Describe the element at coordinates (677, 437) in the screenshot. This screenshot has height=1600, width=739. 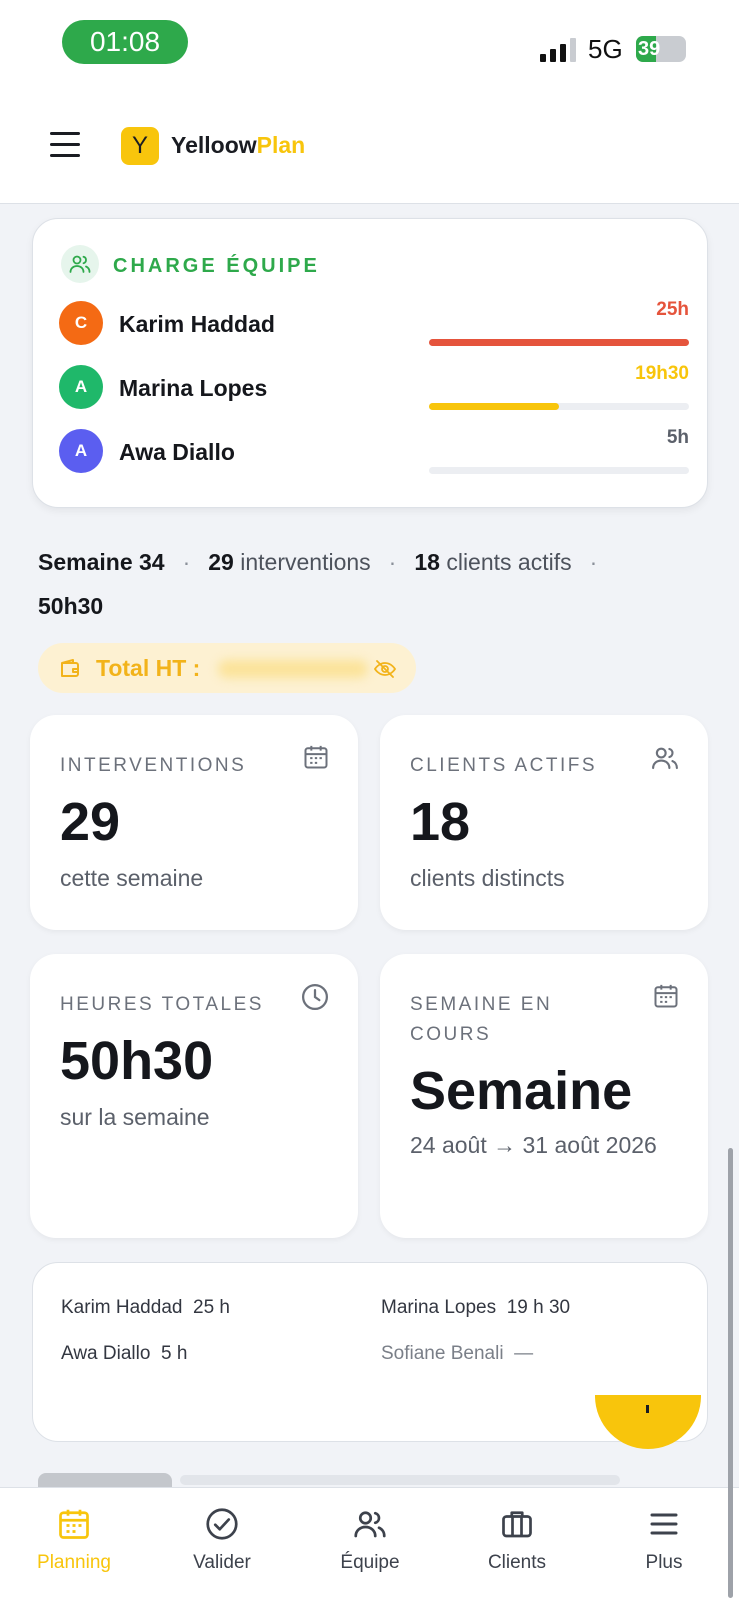
I see `member-hours: 5h` at that location.